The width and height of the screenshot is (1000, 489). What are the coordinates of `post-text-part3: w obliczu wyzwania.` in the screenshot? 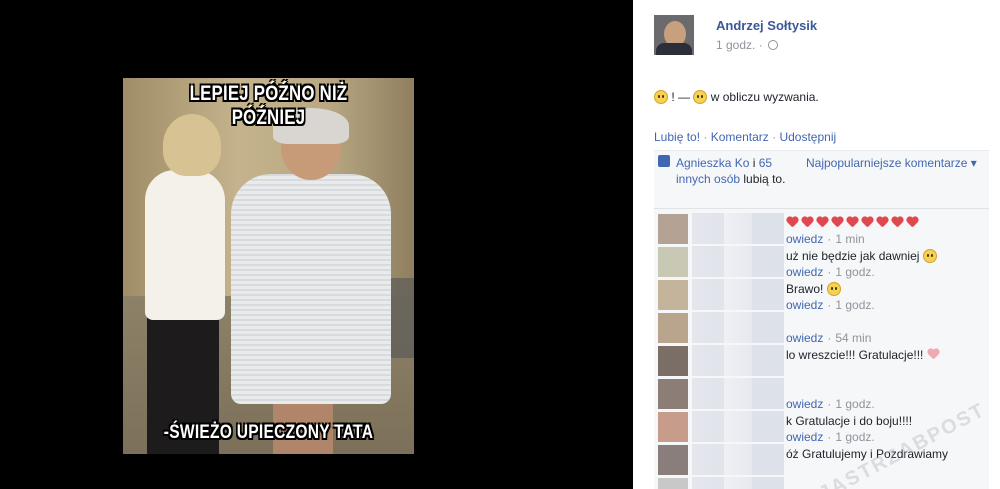 It's located at (764, 97).